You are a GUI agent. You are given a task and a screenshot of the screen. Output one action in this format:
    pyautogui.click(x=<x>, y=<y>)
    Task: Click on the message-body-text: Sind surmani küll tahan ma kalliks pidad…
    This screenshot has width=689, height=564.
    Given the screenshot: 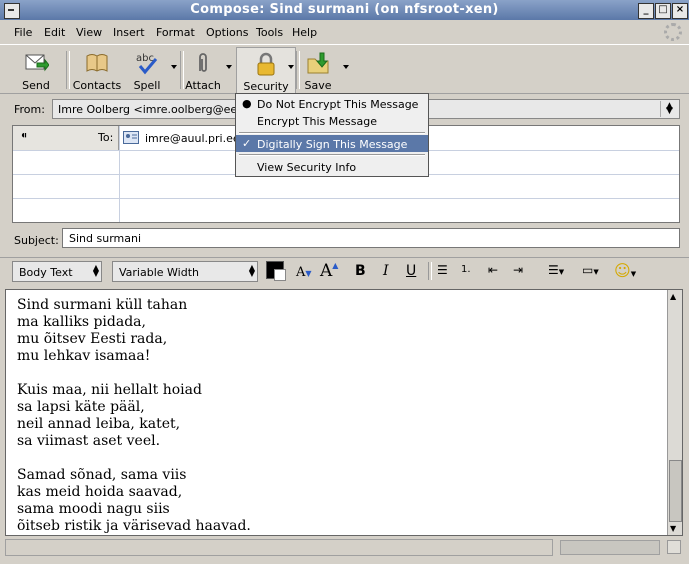 What is the action you would take?
    pyautogui.click(x=134, y=416)
    